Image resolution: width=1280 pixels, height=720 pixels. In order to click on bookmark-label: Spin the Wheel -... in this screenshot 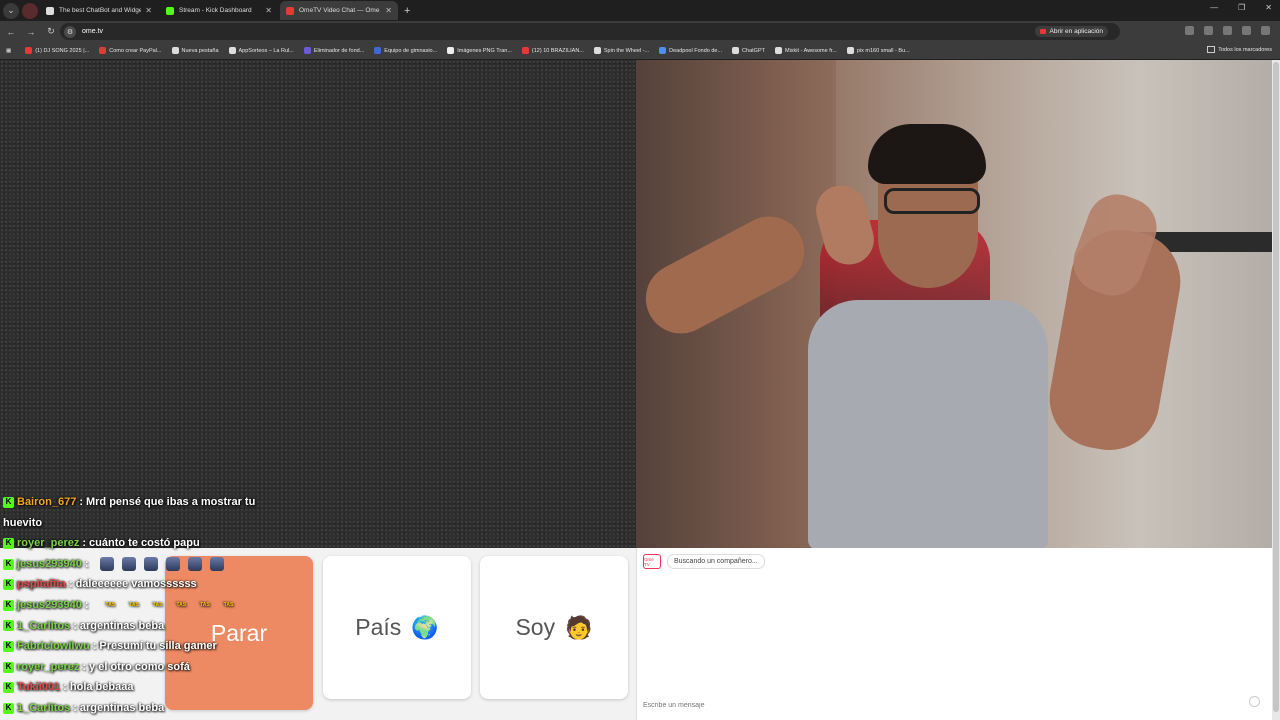, I will do `click(626, 50)`.